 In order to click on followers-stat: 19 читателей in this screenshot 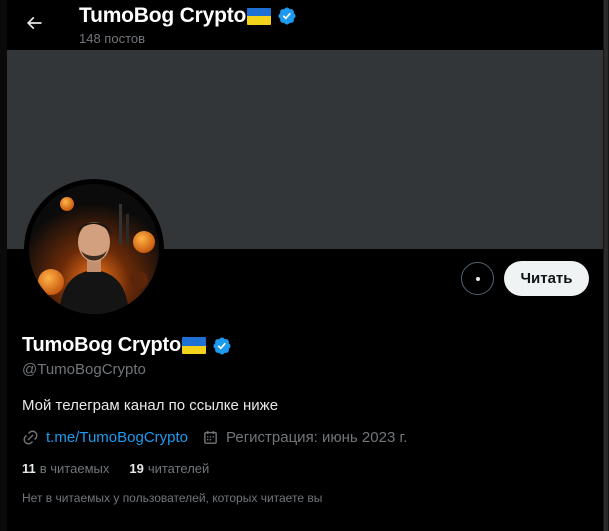, I will do `click(169, 468)`.